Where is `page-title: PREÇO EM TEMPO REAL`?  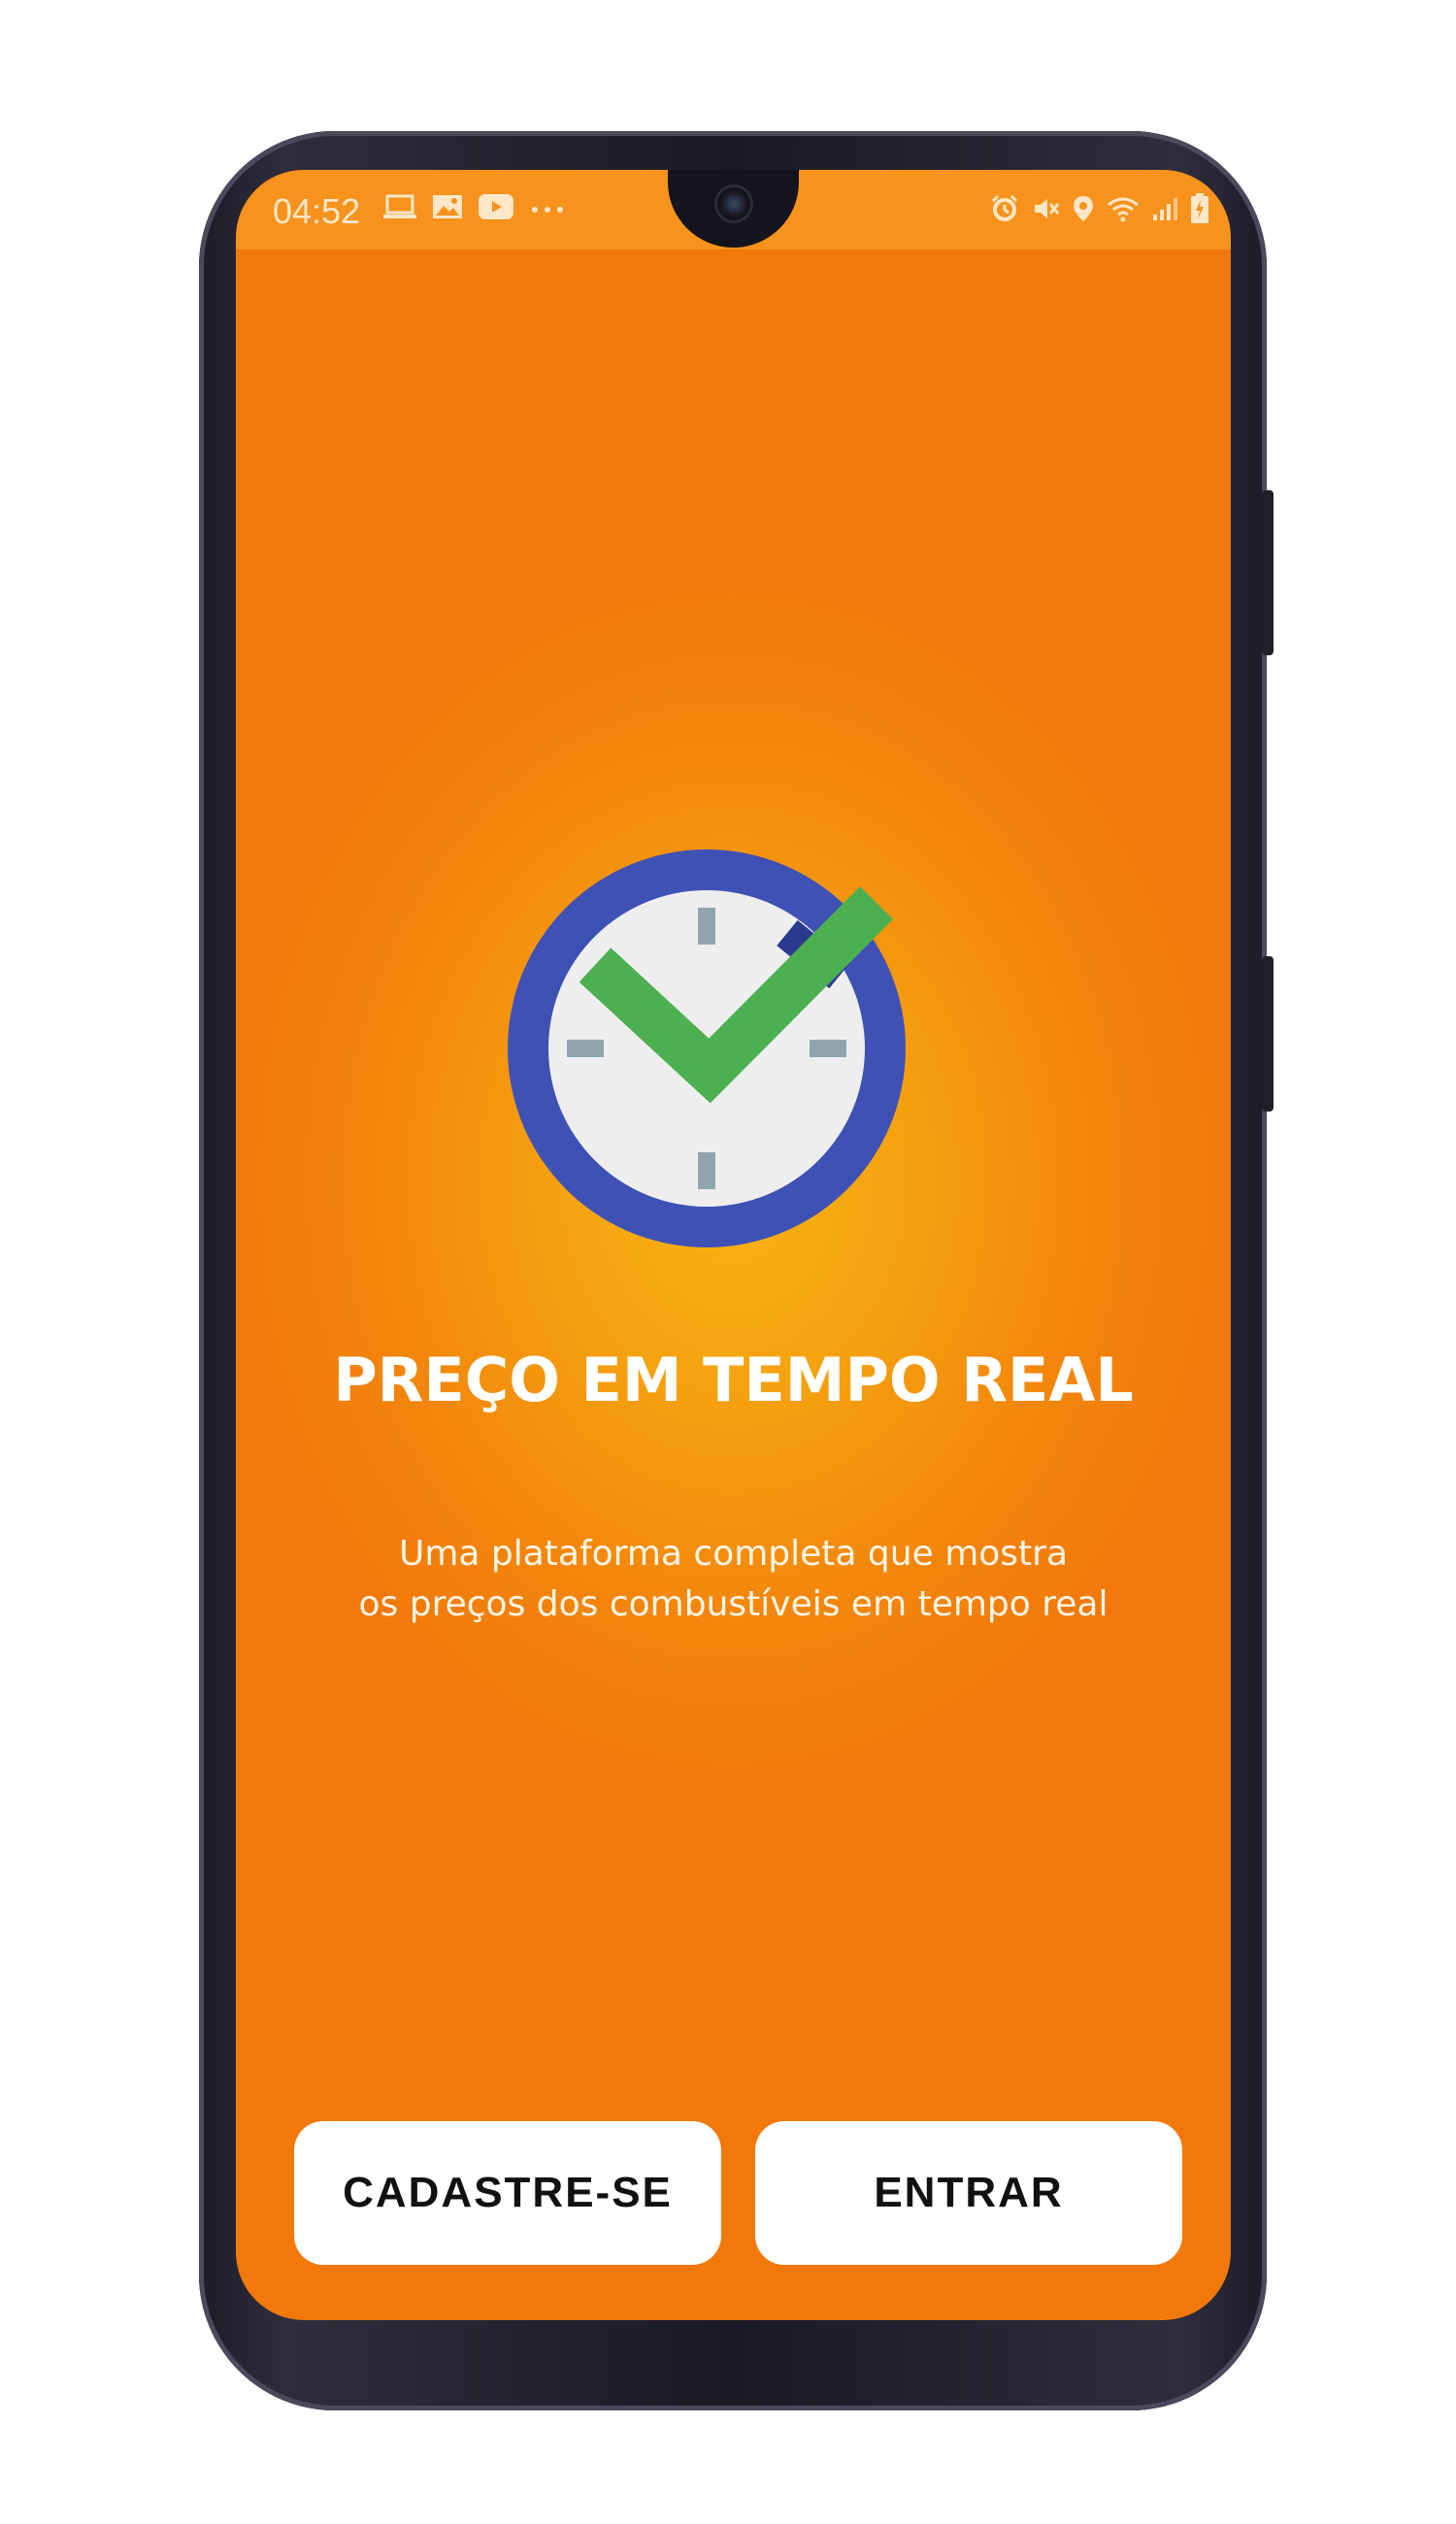 page-title: PREÇO EM TEMPO REAL is located at coordinates (733, 1380).